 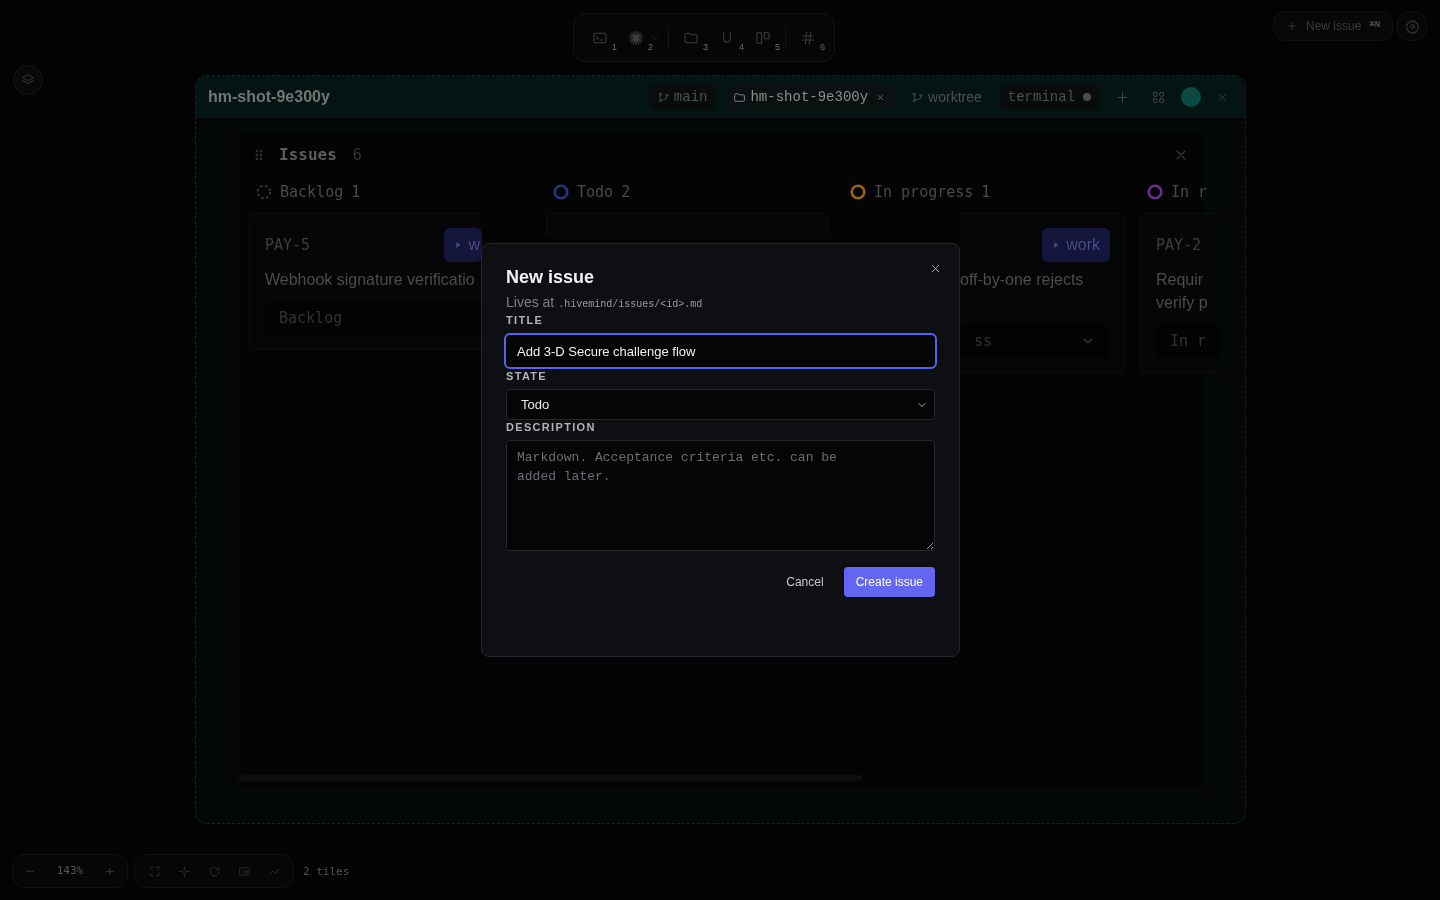 I want to click on hash-icon, so click(x=808, y=37).